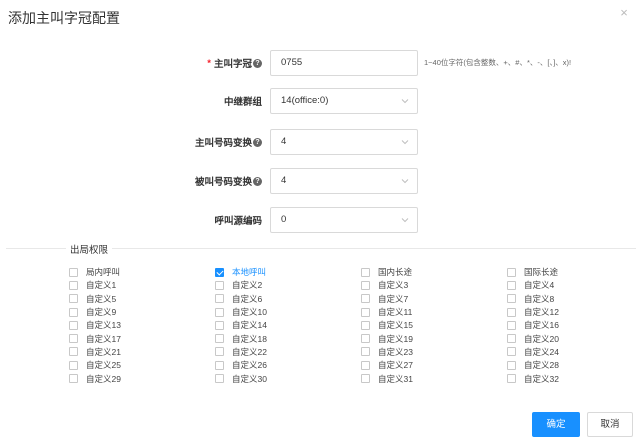 Image resolution: width=642 pixels, height=444 pixels. I want to click on permission-checkbox: 自定义4, so click(568, 285).